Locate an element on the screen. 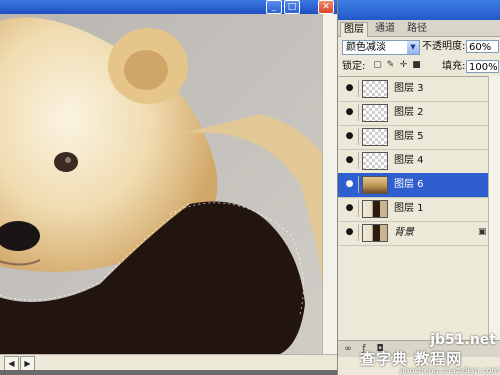 Image resolution: width=500 pixels, height=375 pixels. fill-label: 填充: is located at coordinates (454, 66).